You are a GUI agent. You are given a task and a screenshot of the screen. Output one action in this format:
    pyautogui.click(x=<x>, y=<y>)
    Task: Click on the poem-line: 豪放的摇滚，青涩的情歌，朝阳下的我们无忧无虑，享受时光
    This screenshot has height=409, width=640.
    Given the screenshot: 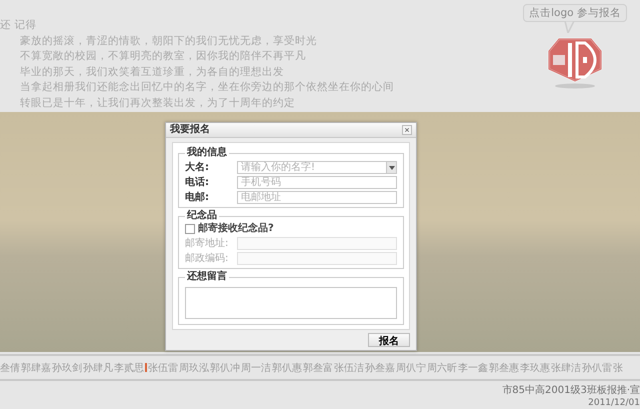 What is the action you would take?
    pyautogui.click(x=168, y=41)
    